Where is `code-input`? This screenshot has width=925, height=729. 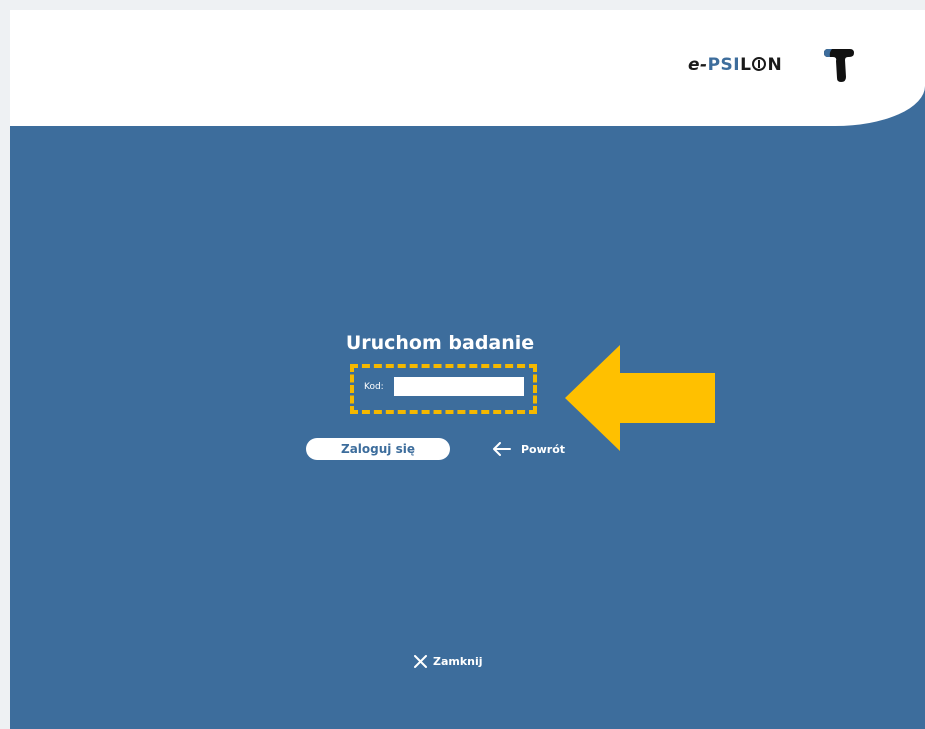
code-input is located at coordinates (459, 386).